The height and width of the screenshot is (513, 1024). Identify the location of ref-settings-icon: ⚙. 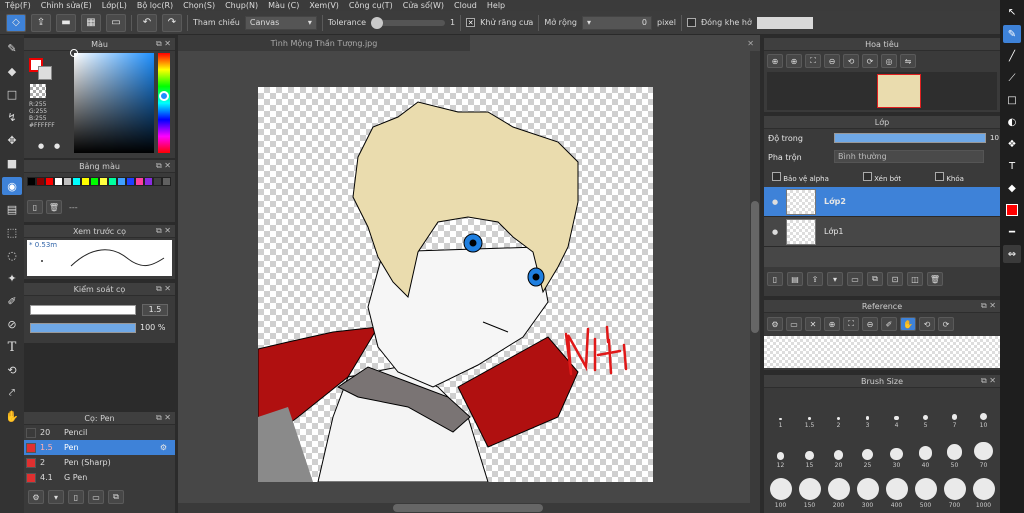
(775, 324).